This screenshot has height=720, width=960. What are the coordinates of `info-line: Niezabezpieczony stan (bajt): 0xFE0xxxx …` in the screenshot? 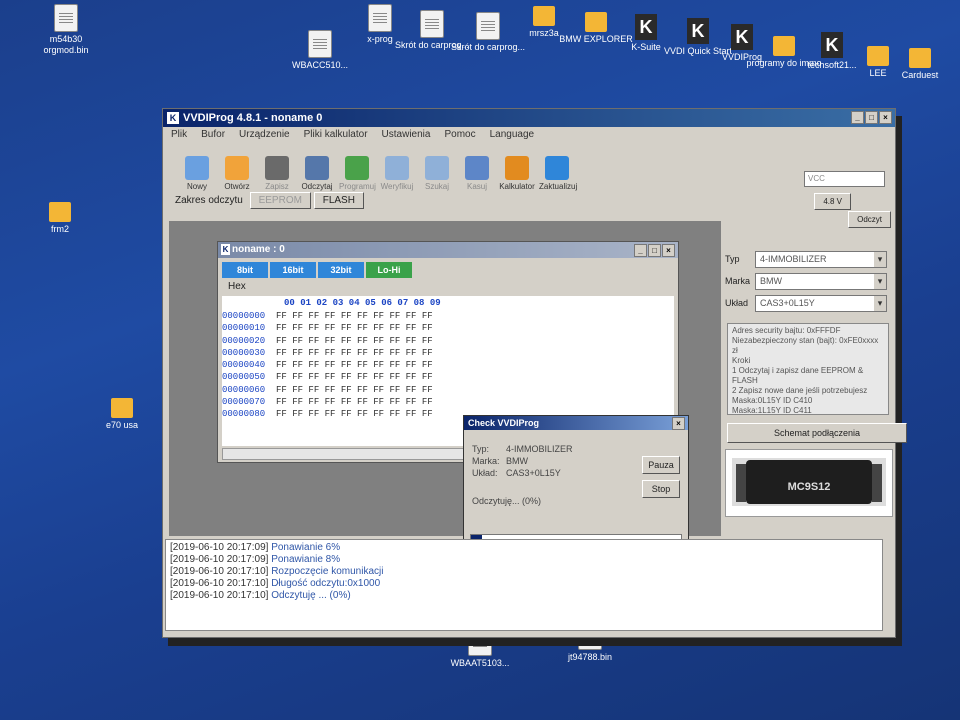 It's located at (805, 345).